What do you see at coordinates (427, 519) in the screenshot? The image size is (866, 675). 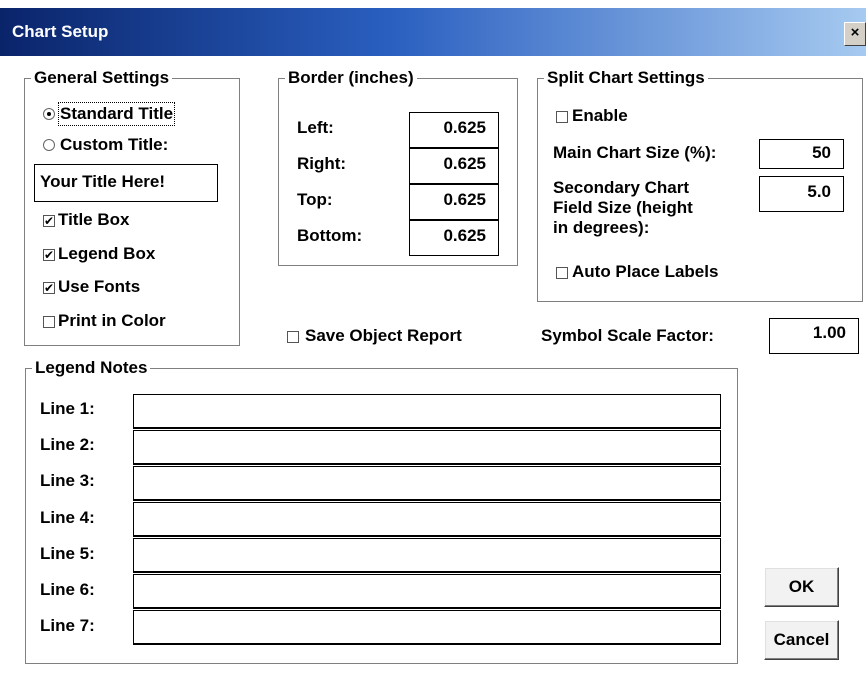 I see `line-4-input` at bounding box center [427, 519].